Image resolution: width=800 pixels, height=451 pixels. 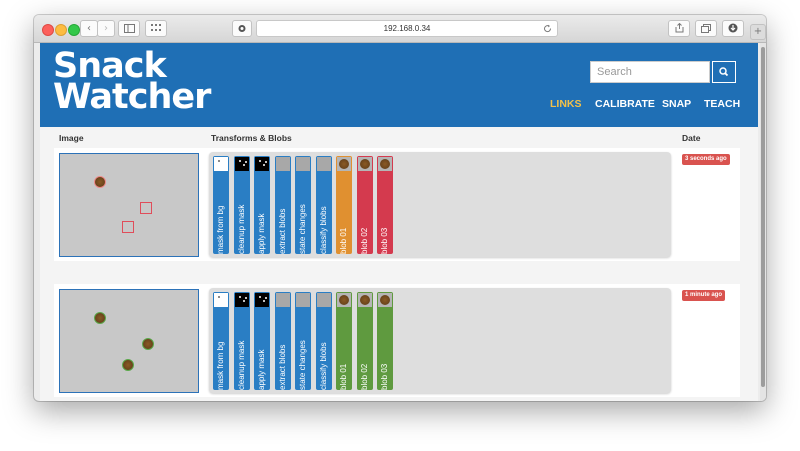 What do you see at coordinates (384, 240) in the screenshot?
I see `transform-label: blob 03` at bounding box center [384, 240].